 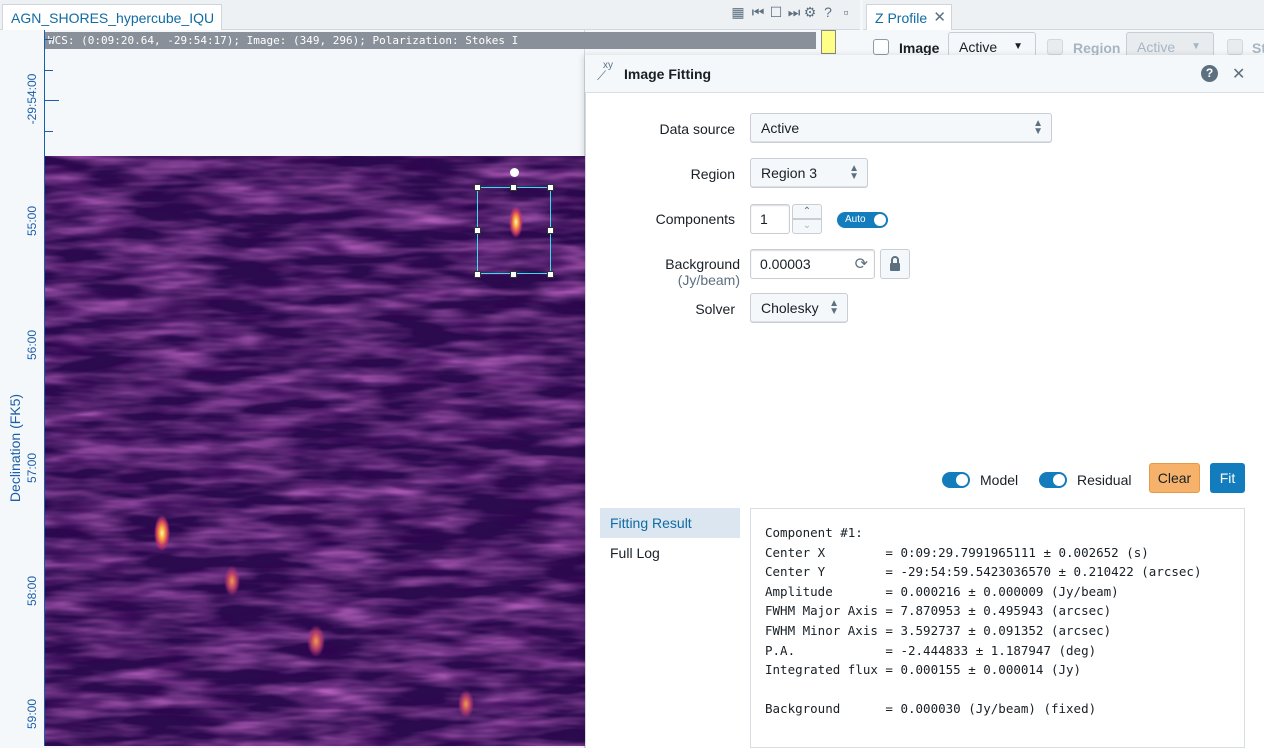 What do you see at coordinates (1055, 47) in the screenshot?
I see `region-checkbox` at bounding box center [1055, 47].